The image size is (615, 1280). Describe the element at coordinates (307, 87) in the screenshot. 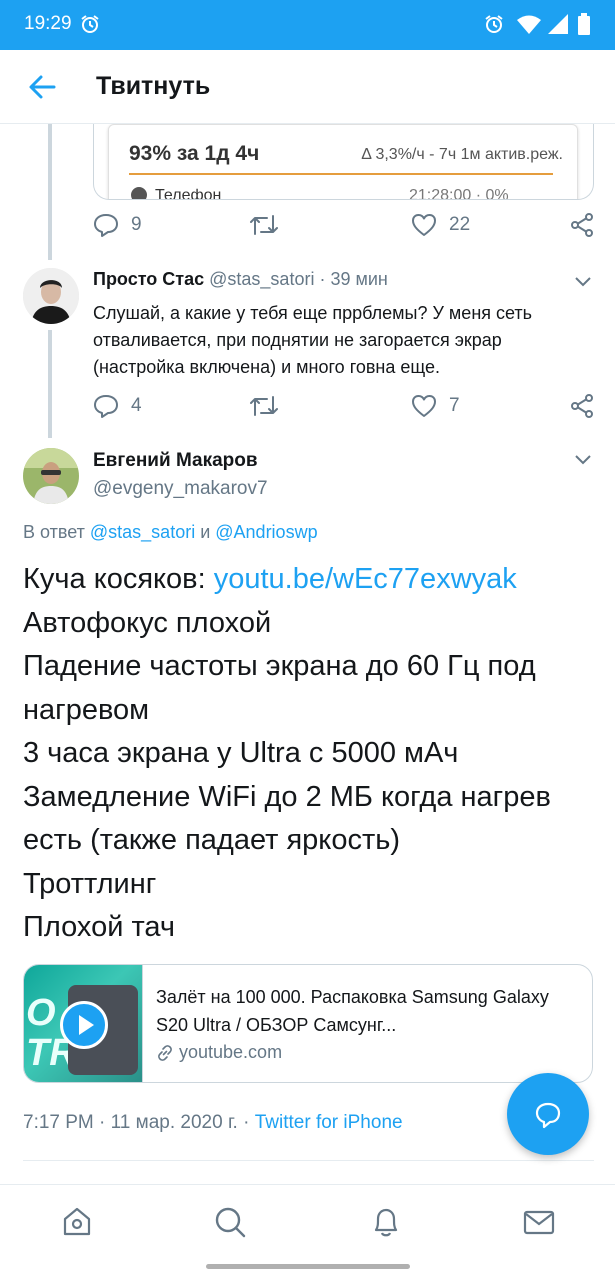

I see `top-app-bar: Твитнуть` at that location.